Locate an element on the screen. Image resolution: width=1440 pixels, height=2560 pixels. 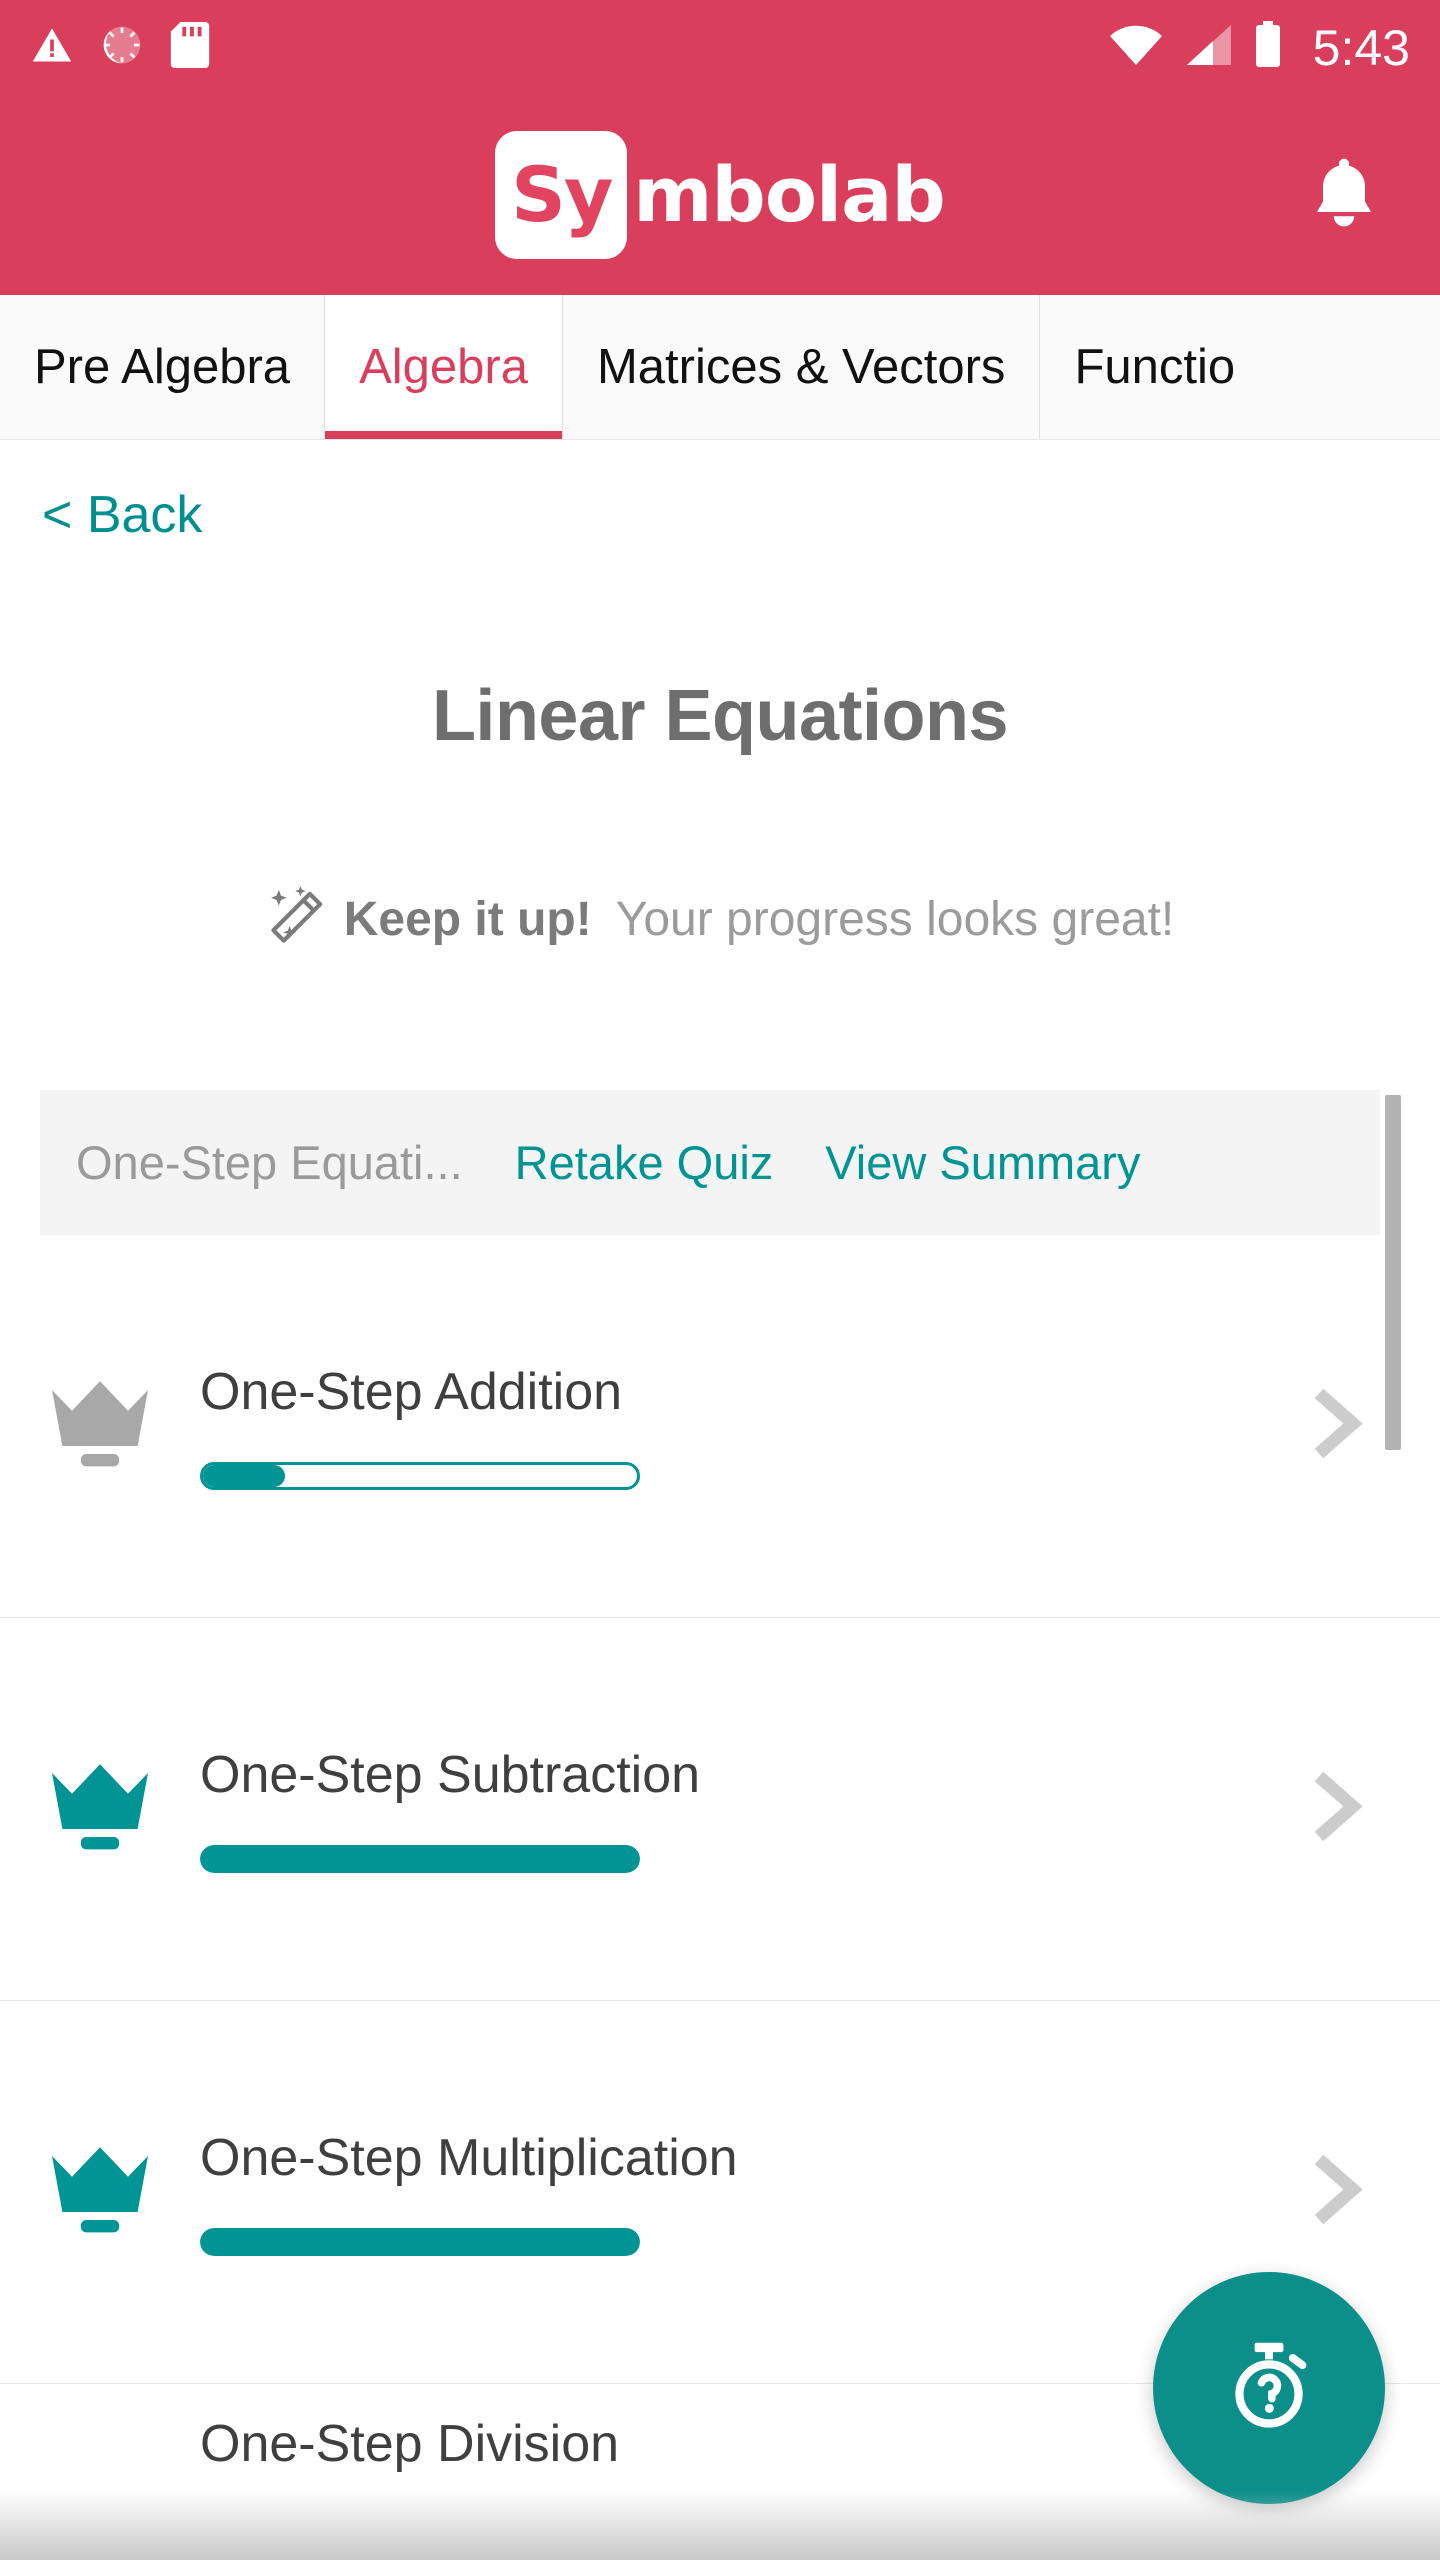
status-bar-clock: 5:43 is located at coordinates (1361, 47).